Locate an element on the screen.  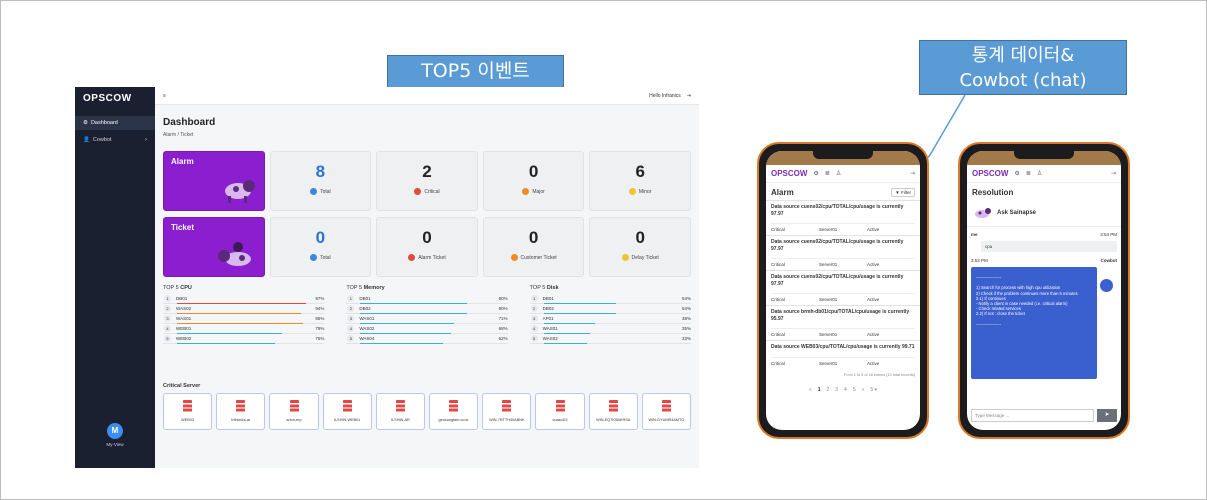
alarm-minor-tile: 6 Minor is located at coordinates (640, 181).